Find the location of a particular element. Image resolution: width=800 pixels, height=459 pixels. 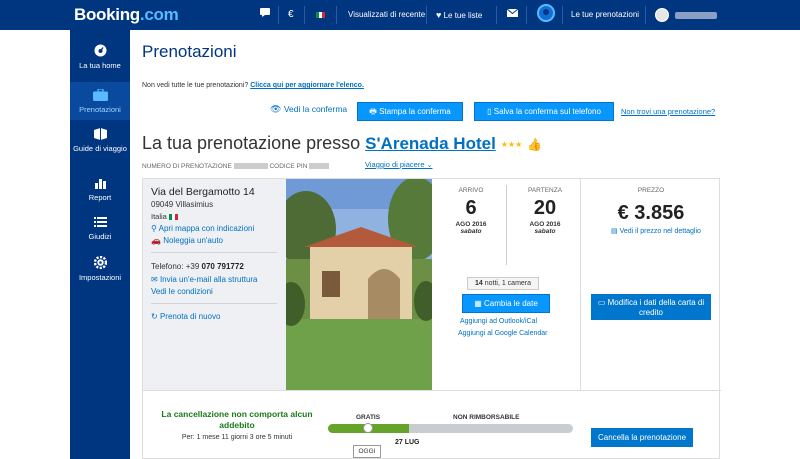

language-flag-icon is located at coordinates (320, 15).